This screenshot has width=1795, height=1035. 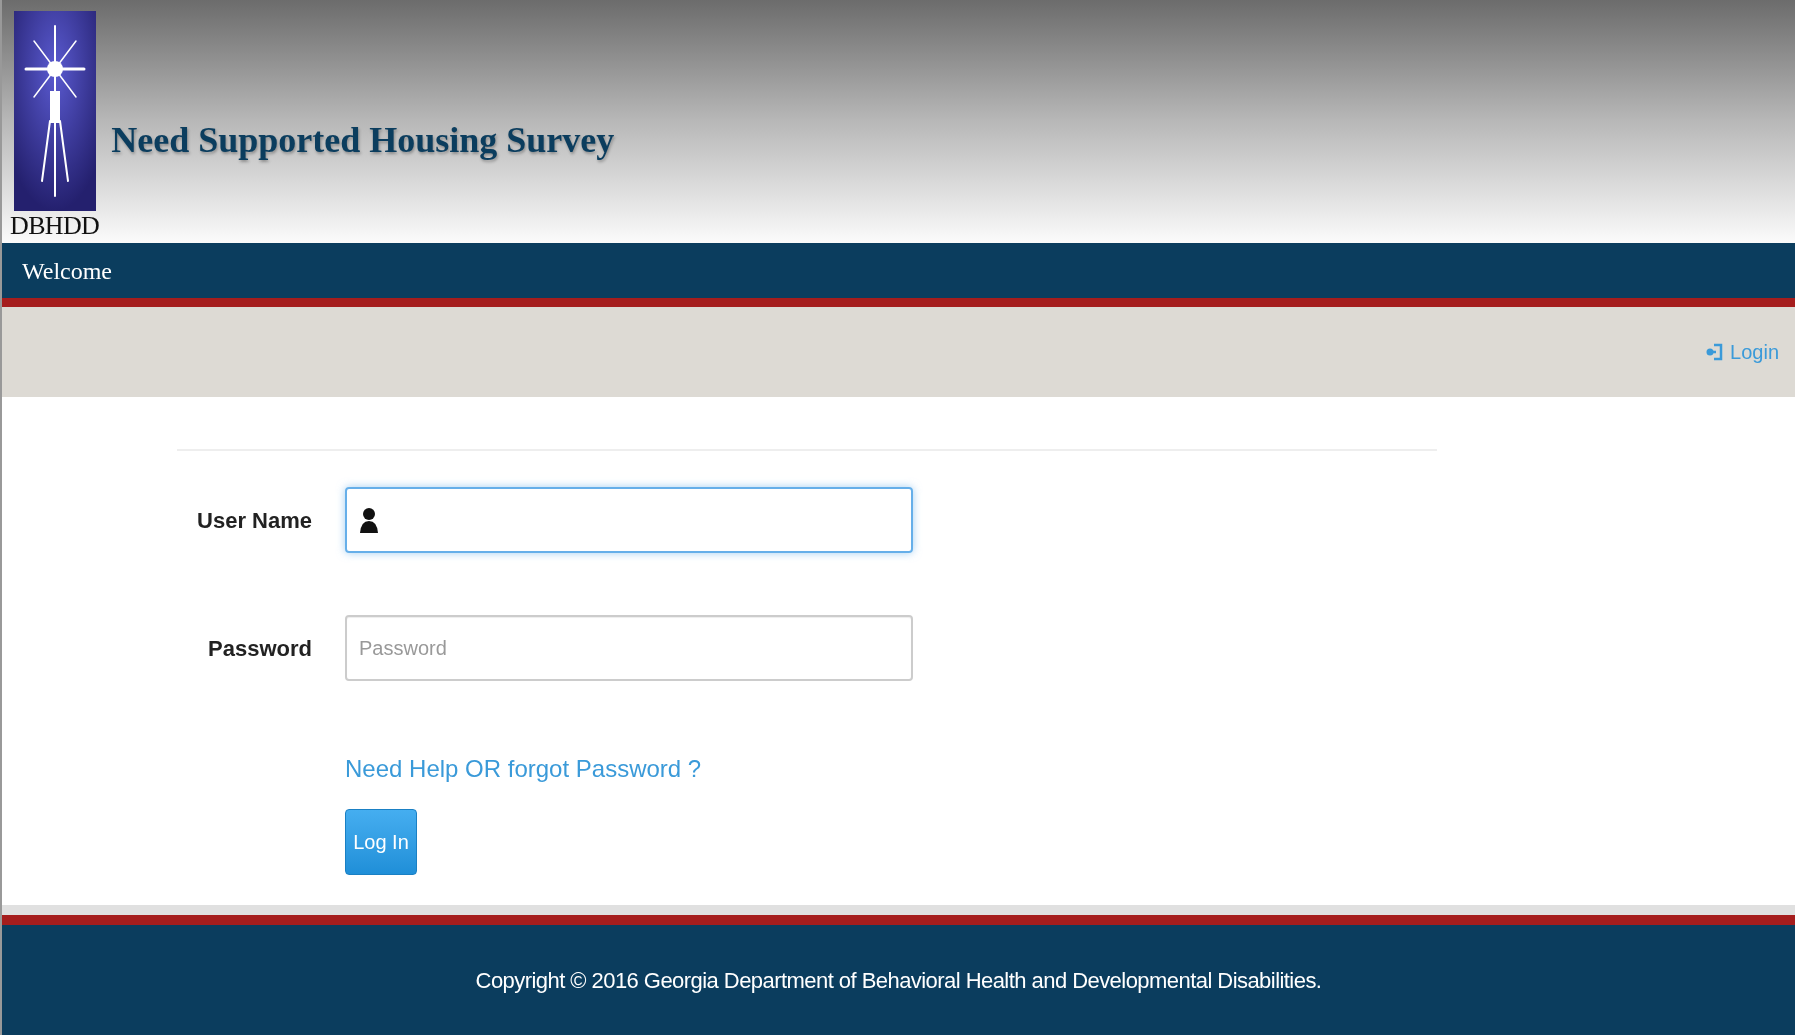 I want to click on field-label: User Name, so click(x=254, y=520).